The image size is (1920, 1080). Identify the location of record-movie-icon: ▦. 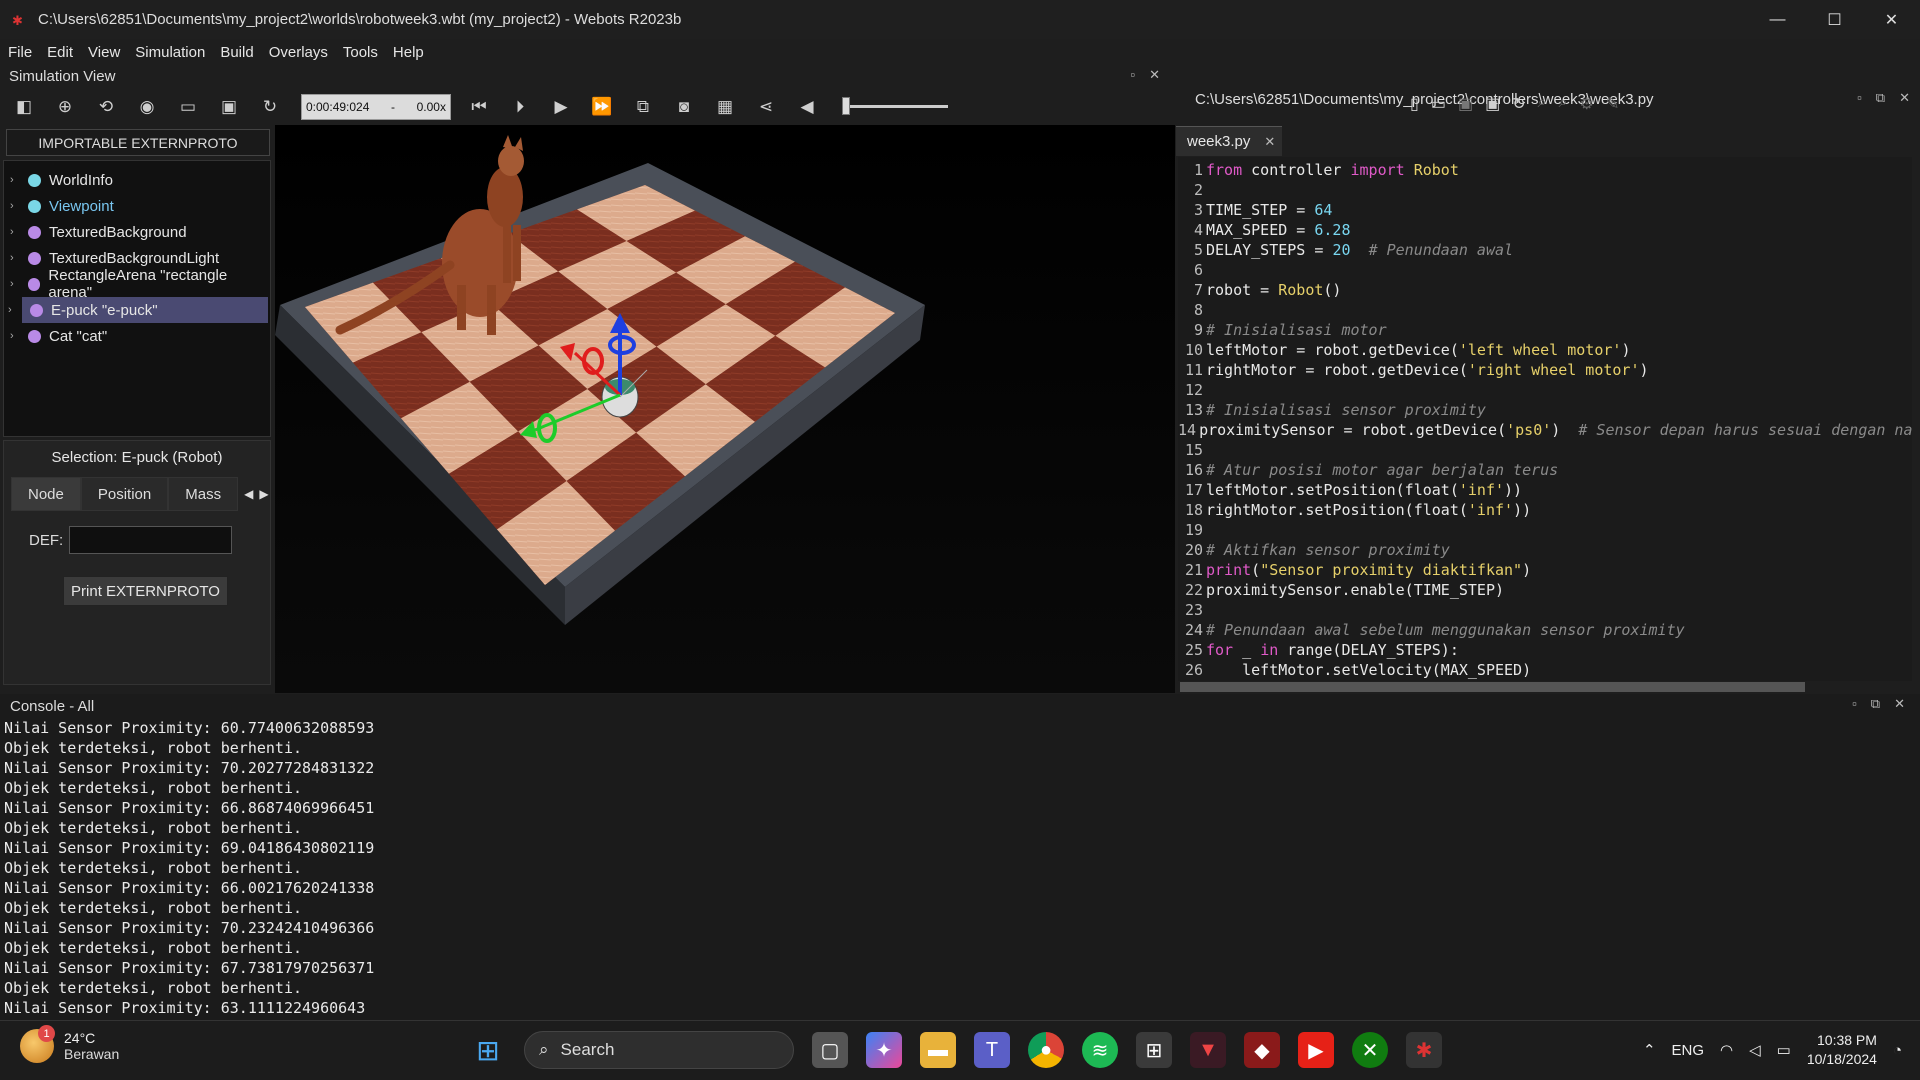
(725, 107).